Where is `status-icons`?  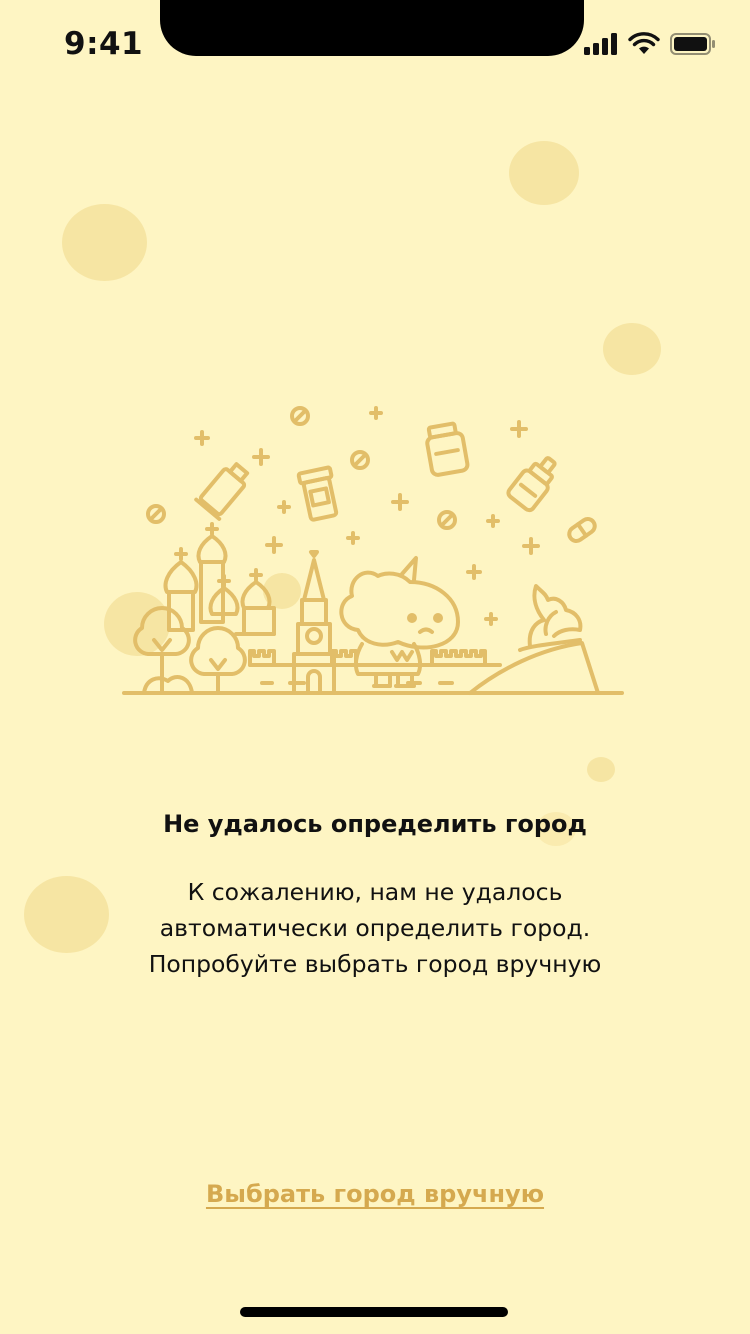
status-icons is located at coordinates (650, 44).